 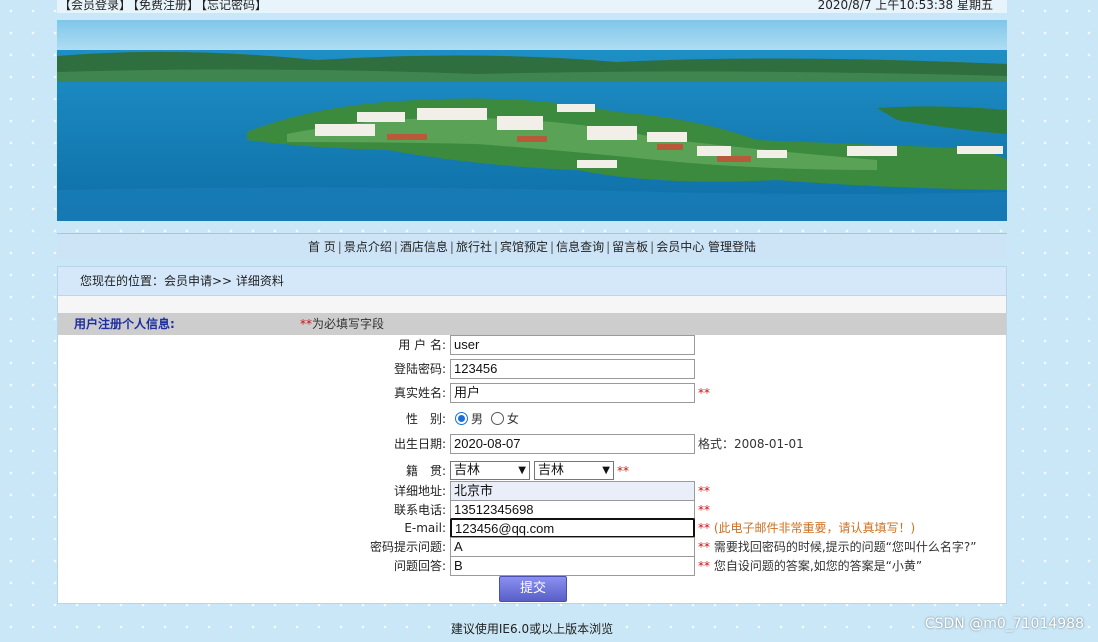 I want to click on required-note-text: 为必填写字段, so click(x=348, y=324).